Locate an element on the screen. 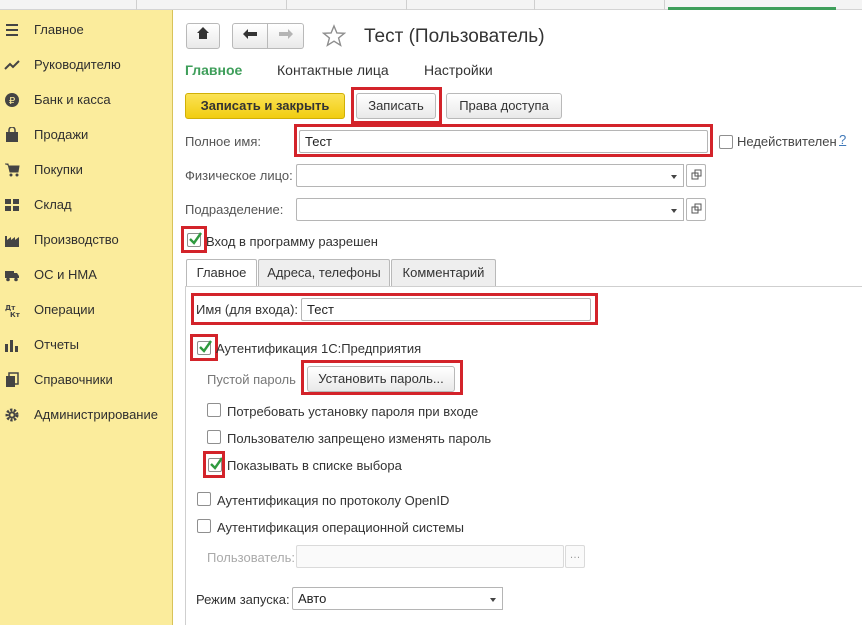 Image resolution: width=862 pixels, height=625 pixels. require-password-change-checkbox is located at coordinates (214, 410).